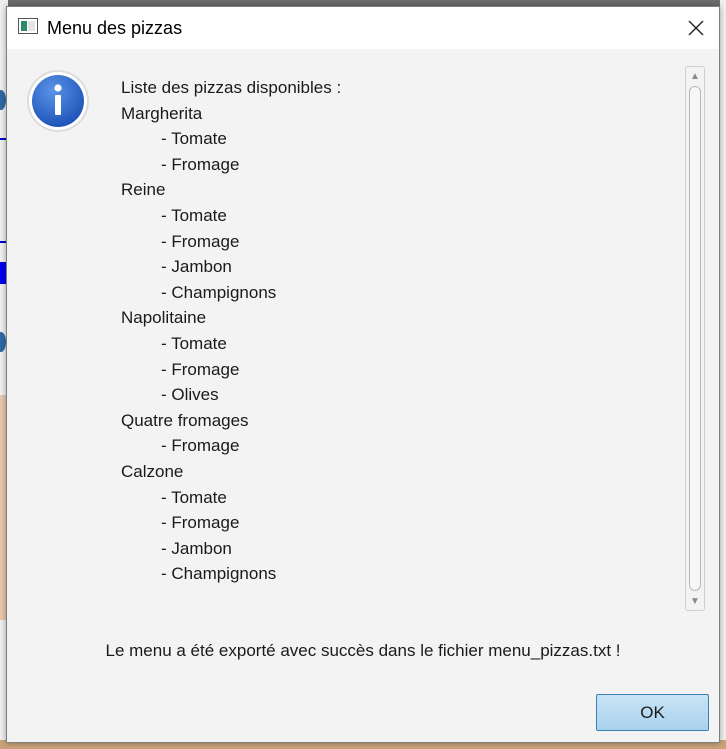 Image resolution: width=726 pixels, height=749 pixels. What do you see at coordinates (185, 420) in the screenshot?
I see `pizza-name: Quatre fromages` at bounding box center [185, 420].